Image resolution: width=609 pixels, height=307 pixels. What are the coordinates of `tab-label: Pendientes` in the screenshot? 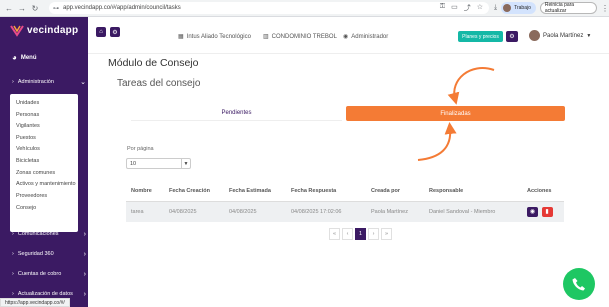 It's located at (236, 113).